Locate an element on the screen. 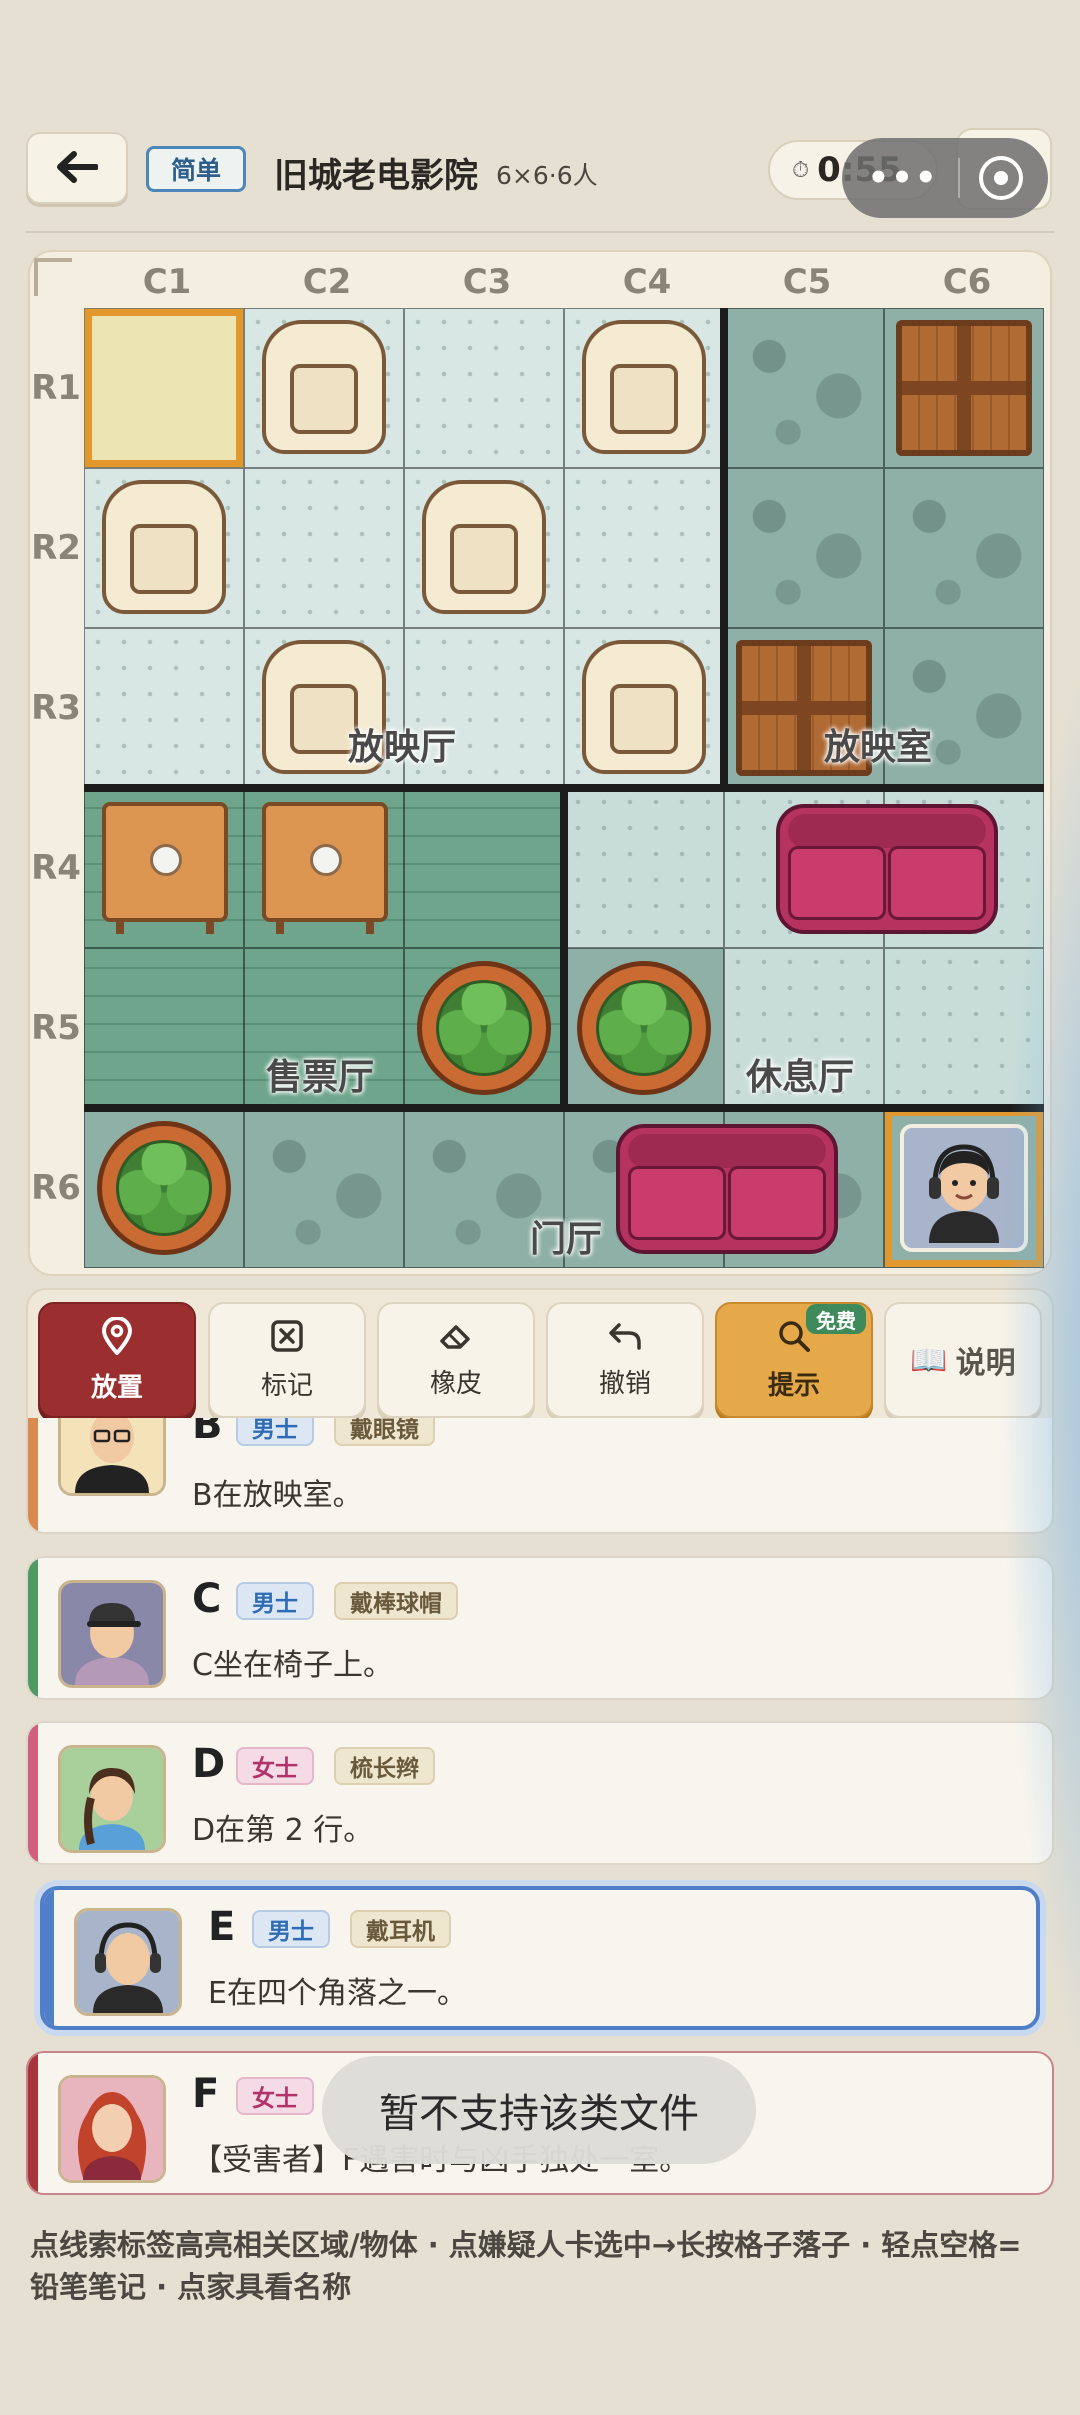  braid-woman-avatar-icon is located at coordinates (112, 1799).